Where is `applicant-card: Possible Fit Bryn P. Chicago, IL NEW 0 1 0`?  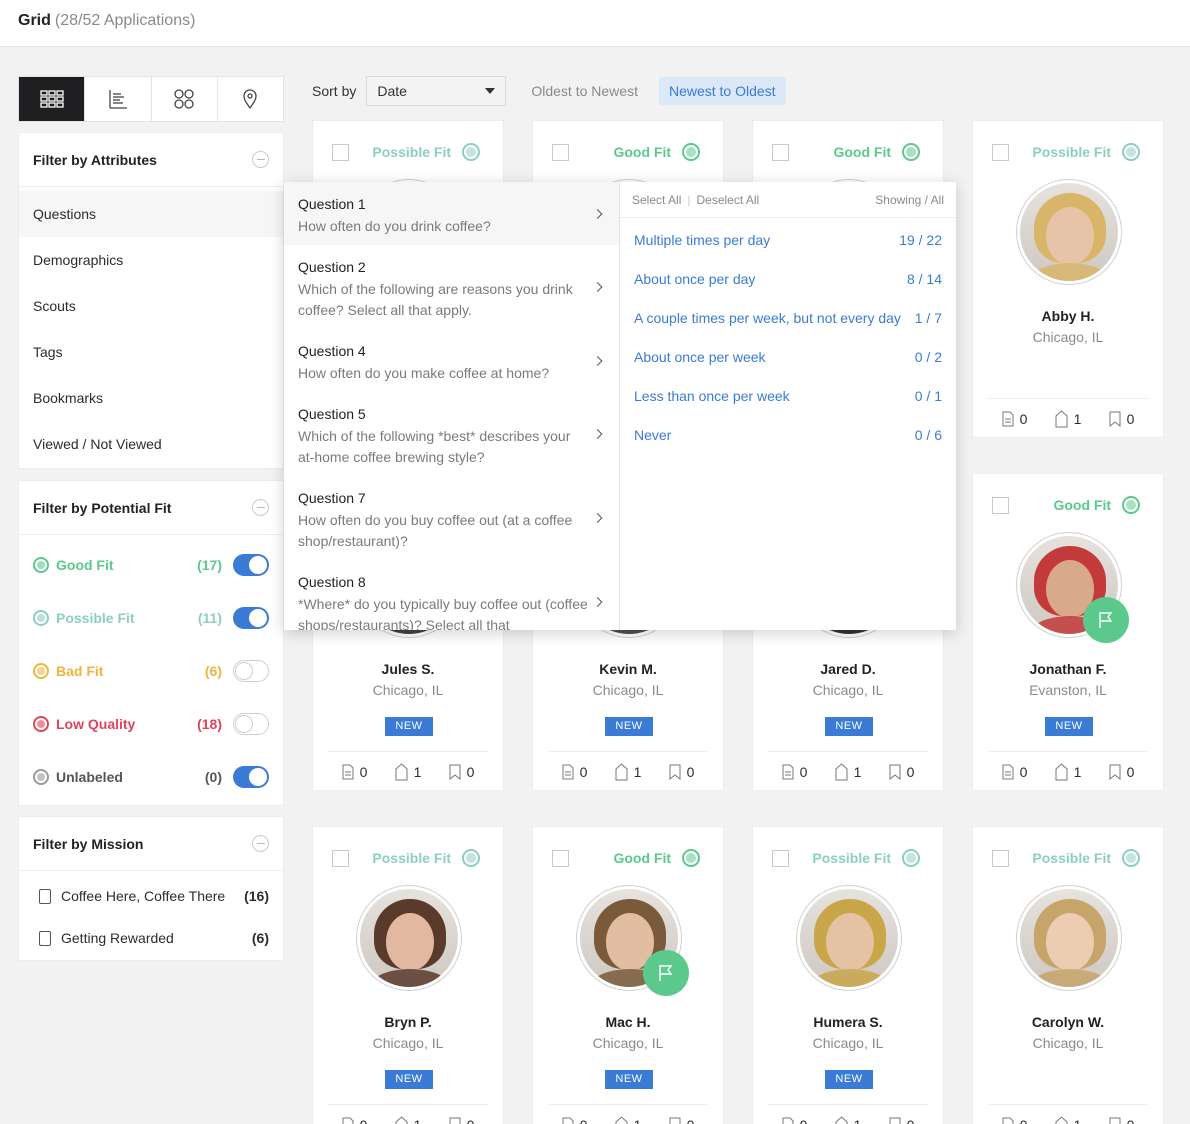 applicant-card: Possible Fit Bryn P. Chicago, IL NEW 0 1 0 is located at coordinates (408, 975).